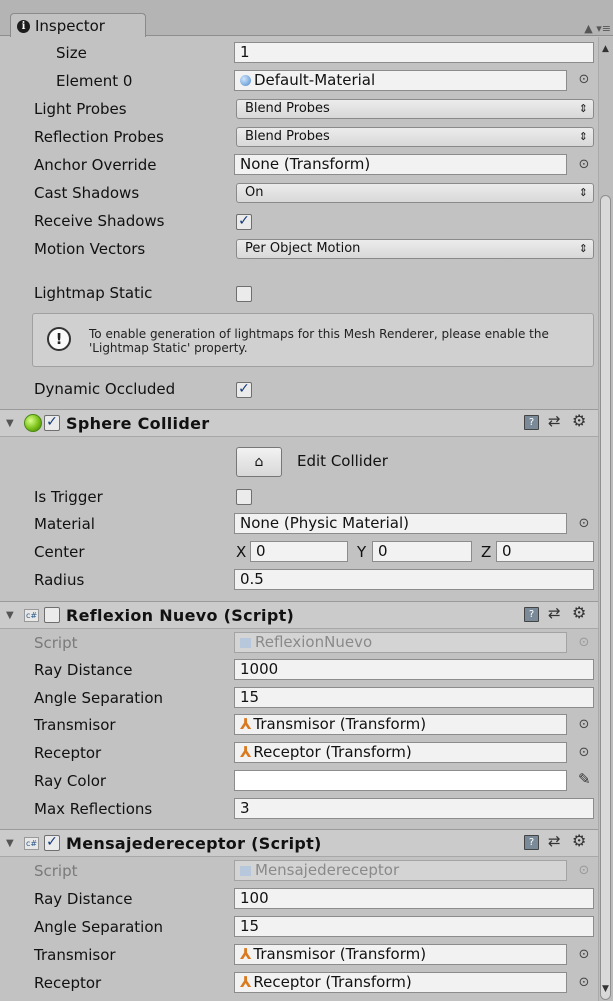  Describe the element at coordinates (400, 164) in the screenshot. I see `anchor-override-field: None (Transform)` at that location.